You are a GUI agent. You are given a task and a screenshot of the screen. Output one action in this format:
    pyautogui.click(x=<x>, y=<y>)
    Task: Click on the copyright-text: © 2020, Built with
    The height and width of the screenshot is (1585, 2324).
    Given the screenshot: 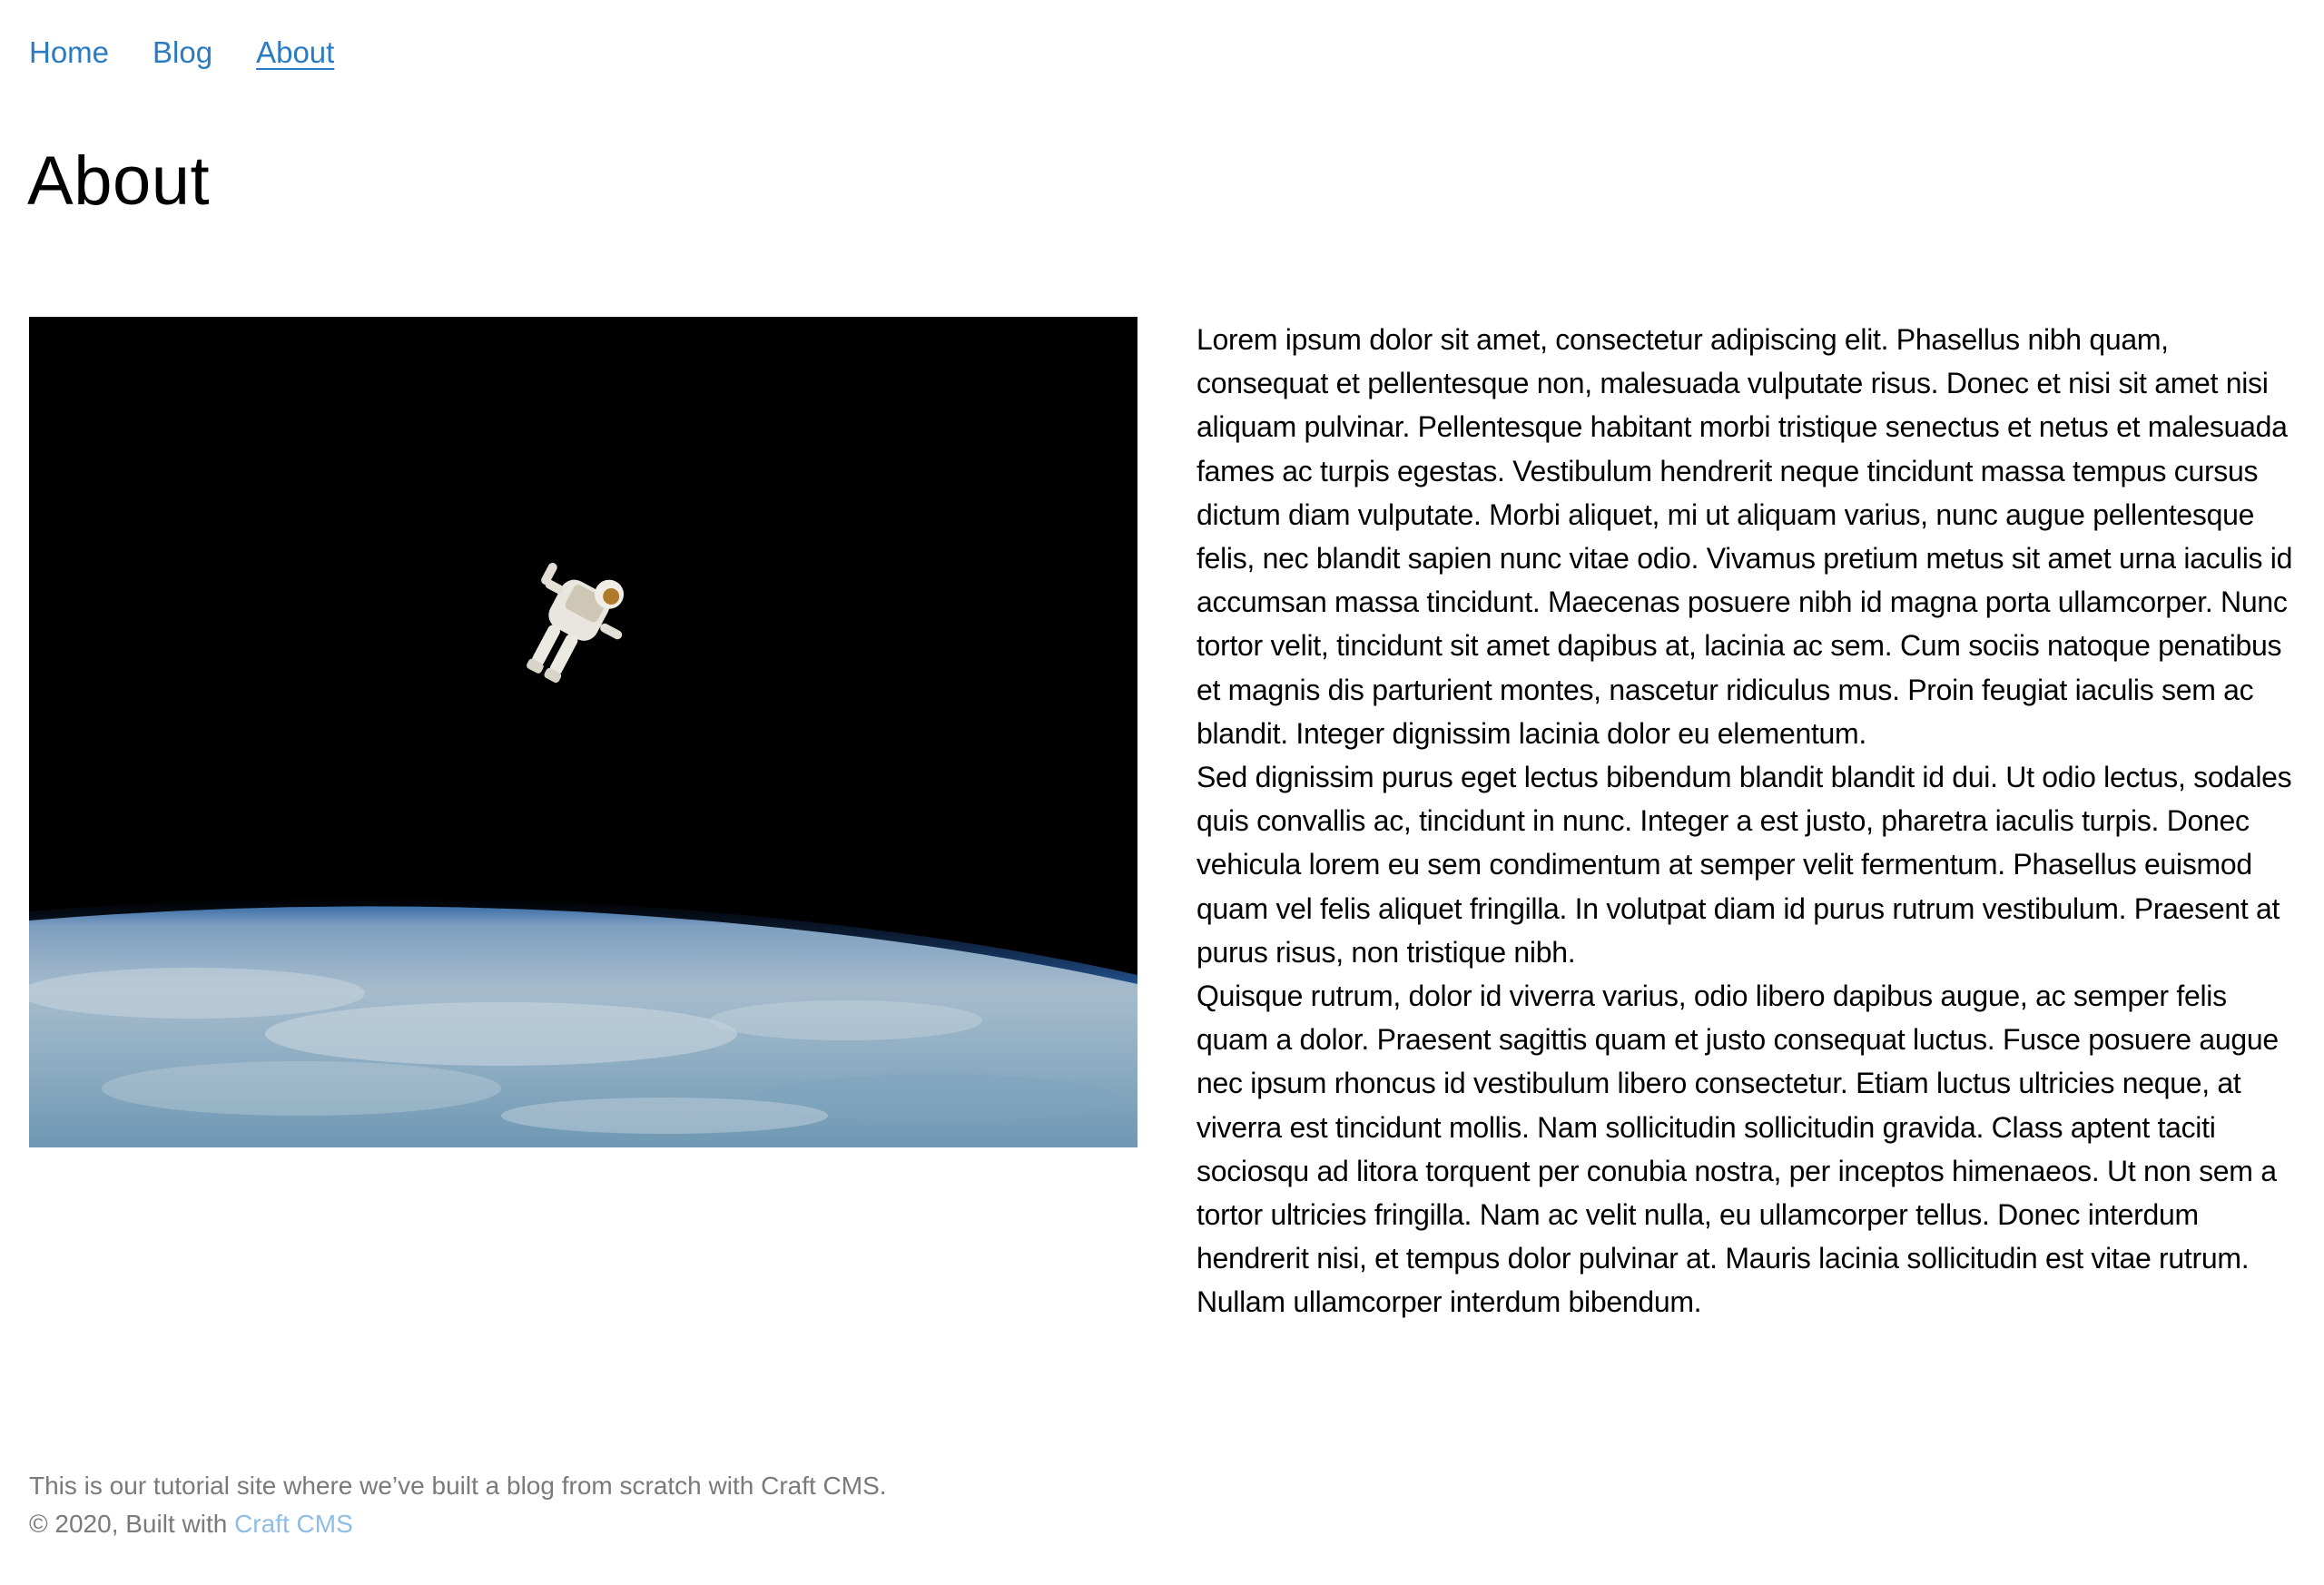 What is the action you would take?
    pyautogui.click(x=132, y=1524)
    